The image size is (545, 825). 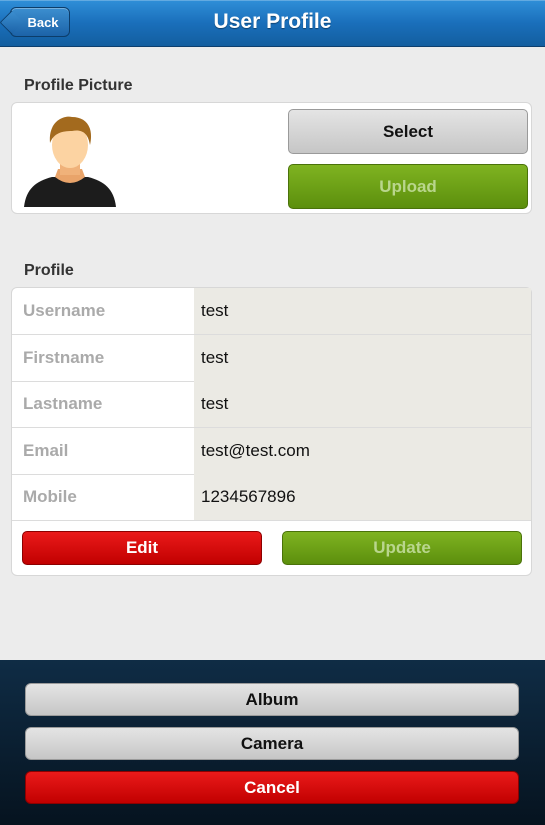 I want to click on email-label: Email, so click(x=46, y=450).